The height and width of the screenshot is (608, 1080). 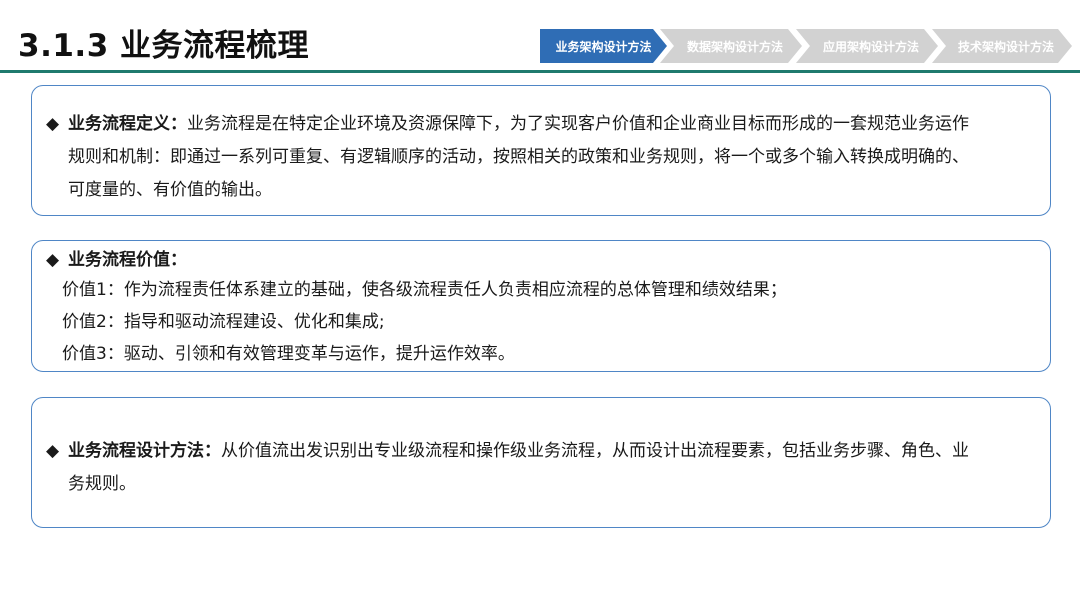 I want to click on title-divider, so click(x=540, y=71).